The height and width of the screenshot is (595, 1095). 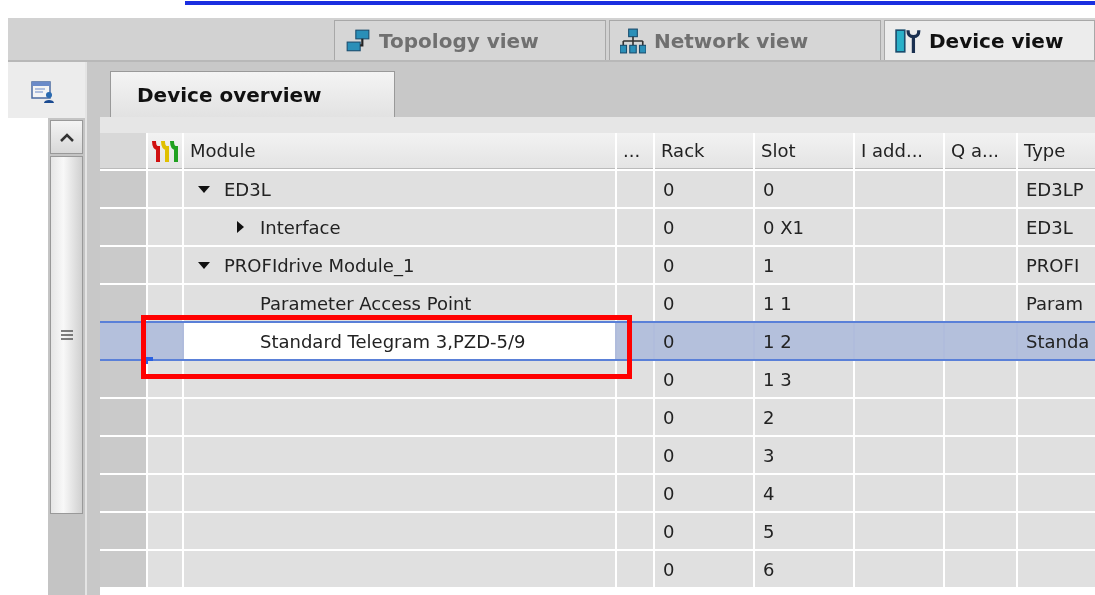 I want to click on scroll-up-button, so click(x=66, y=137).